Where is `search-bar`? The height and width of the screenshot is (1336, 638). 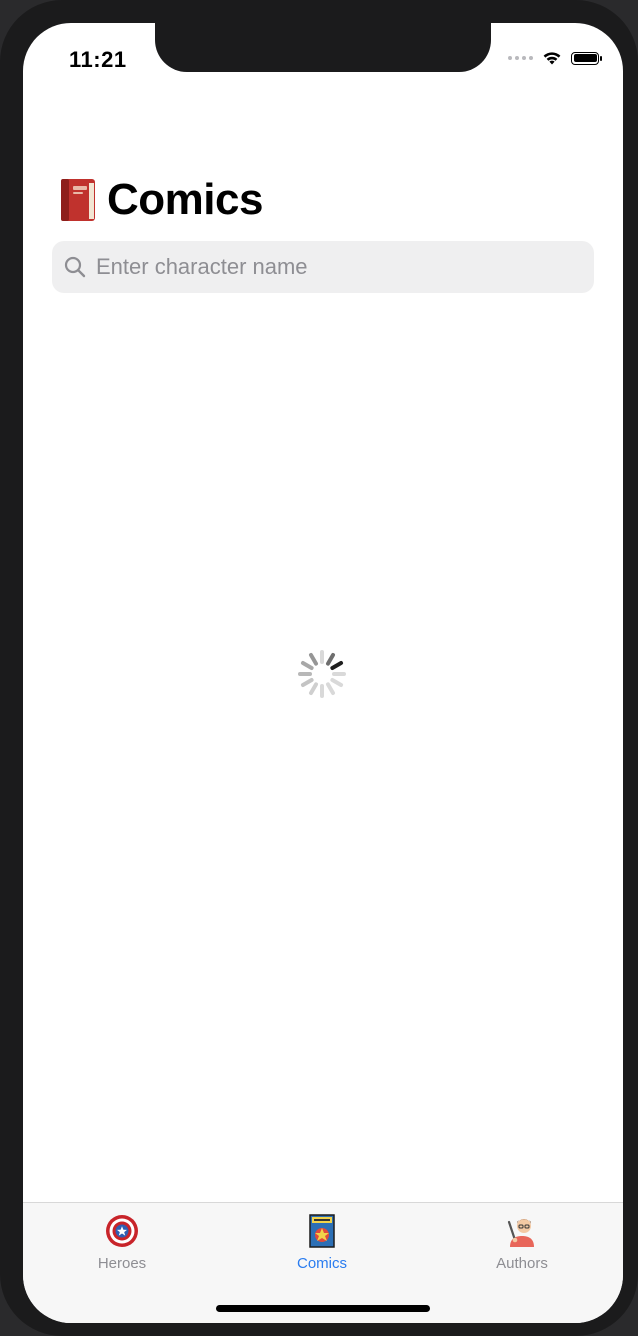
search-bar is located at coordinates (323, 267).